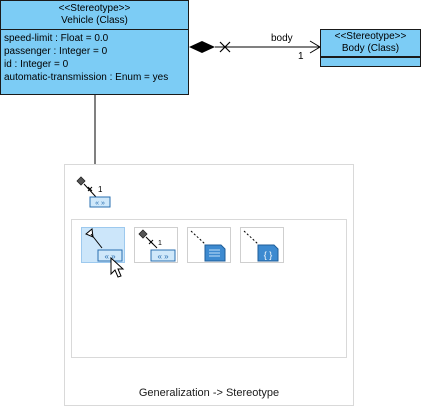 The image size is (423, 407). I want to click on vehicle-attribute: automatic-transmission : Enum = yes, so click(94, 77).